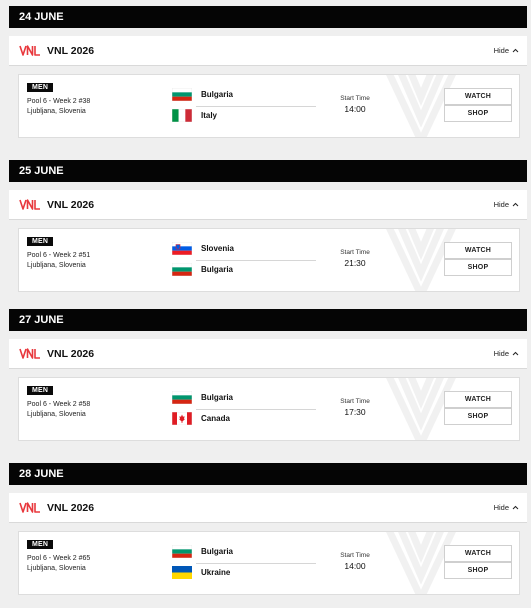 The image size is (531, 608). I want to click on date-header: 24 JUNE, so click(268, 17).